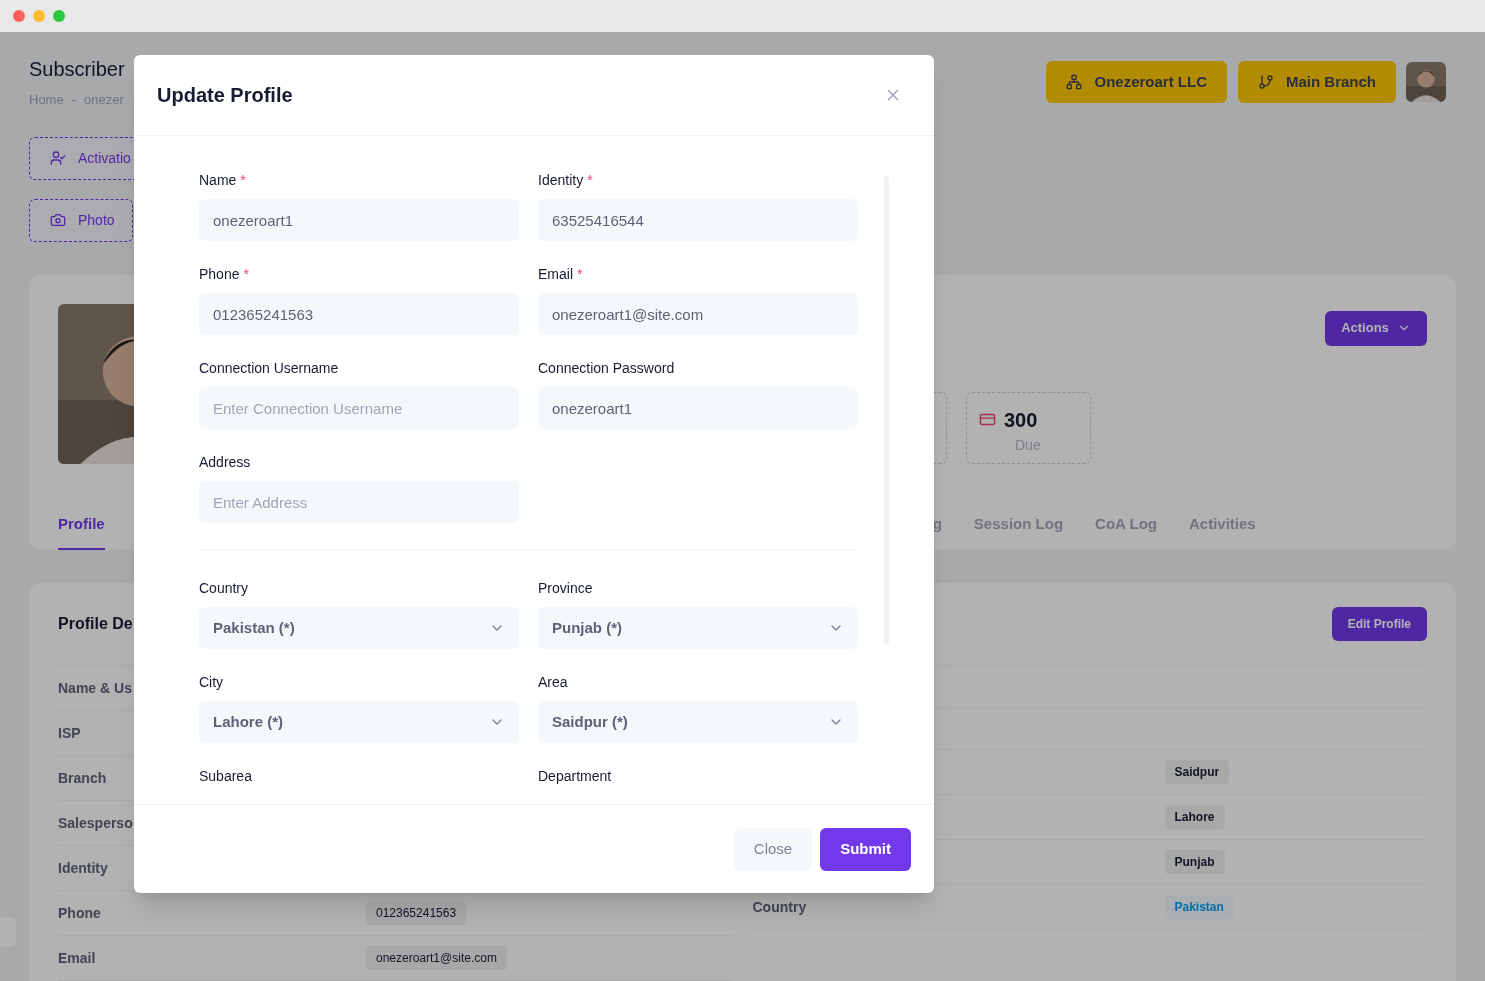 This screenshot has width=1485, height=981. I want to click on select-field: Punjab (*), so click(698, 628).